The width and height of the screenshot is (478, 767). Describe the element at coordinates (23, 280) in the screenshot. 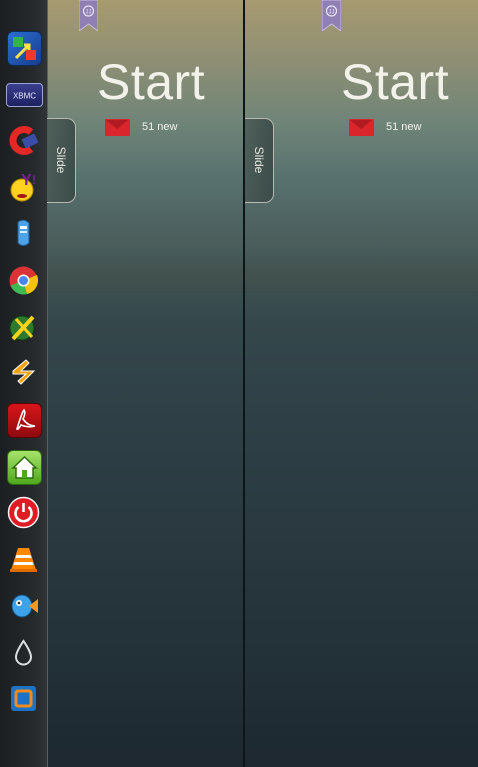

I see `chrome-icon` at that location.